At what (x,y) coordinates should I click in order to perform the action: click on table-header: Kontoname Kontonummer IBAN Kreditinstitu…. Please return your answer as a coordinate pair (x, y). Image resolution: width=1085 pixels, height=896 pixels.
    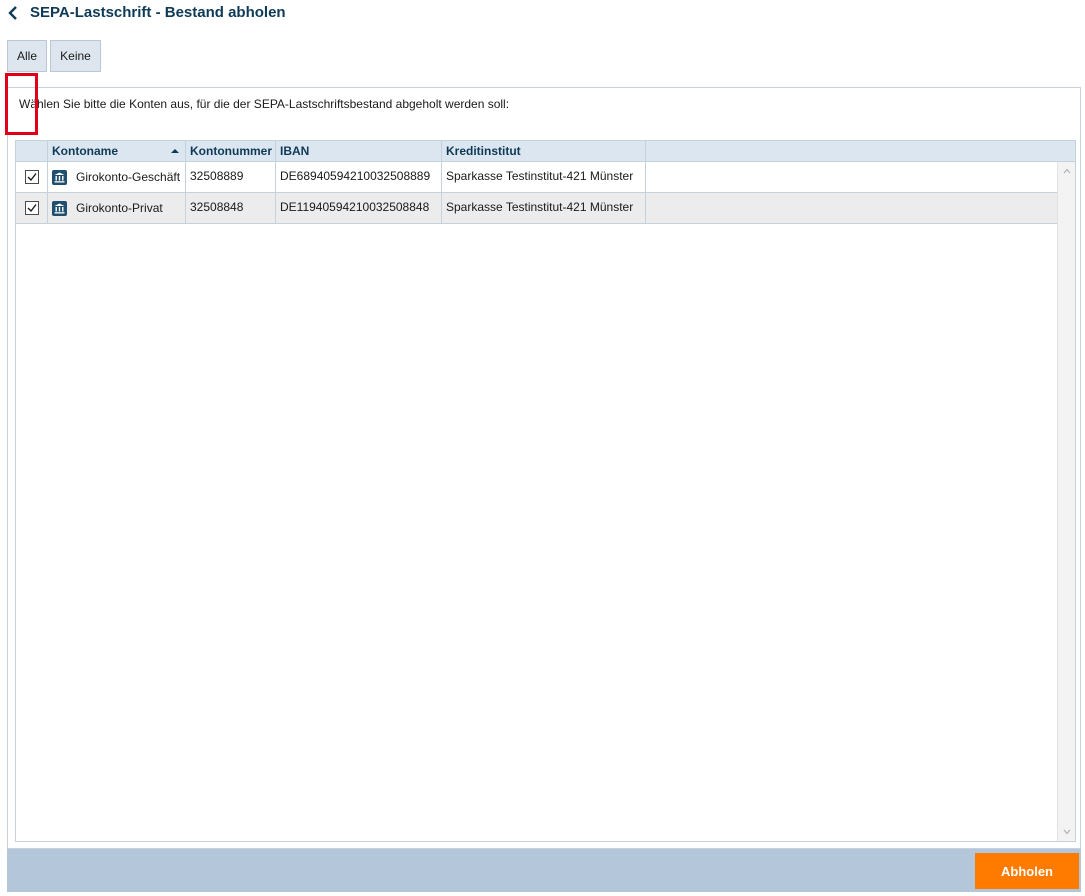
    Looking at the image, I should click on (545, 151).